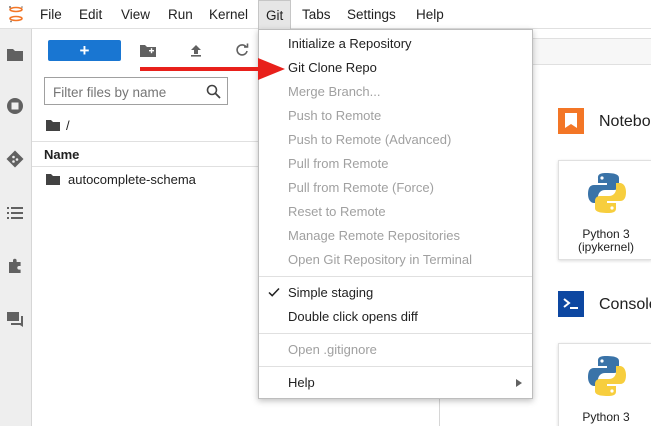 This screenshot has width=651, height=426. Describe the element at coordinates (275, 14) in the screenshot. I see `menu-git: Git` at that location.